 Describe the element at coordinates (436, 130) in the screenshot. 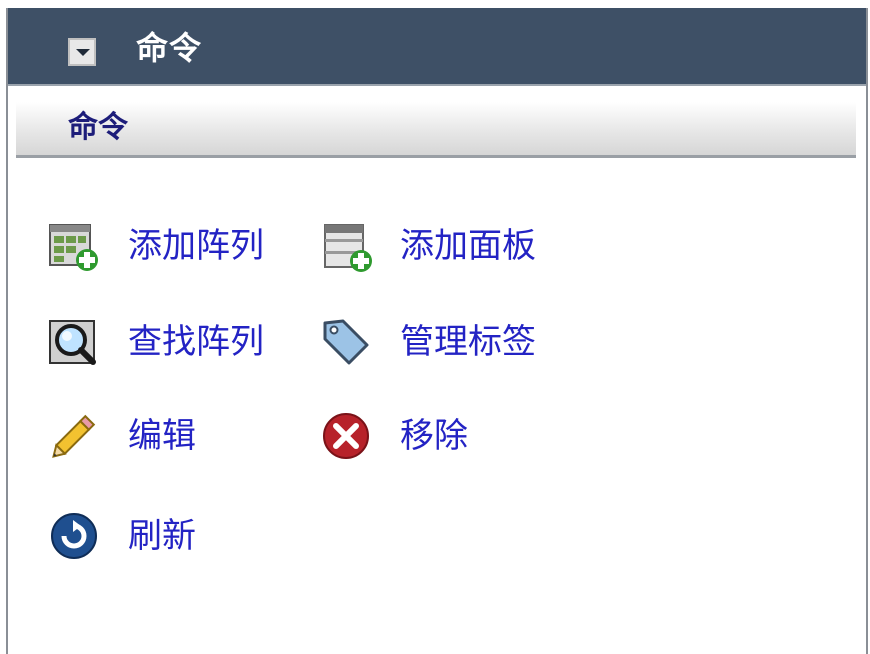

I see `section-header: 命令` at that location.